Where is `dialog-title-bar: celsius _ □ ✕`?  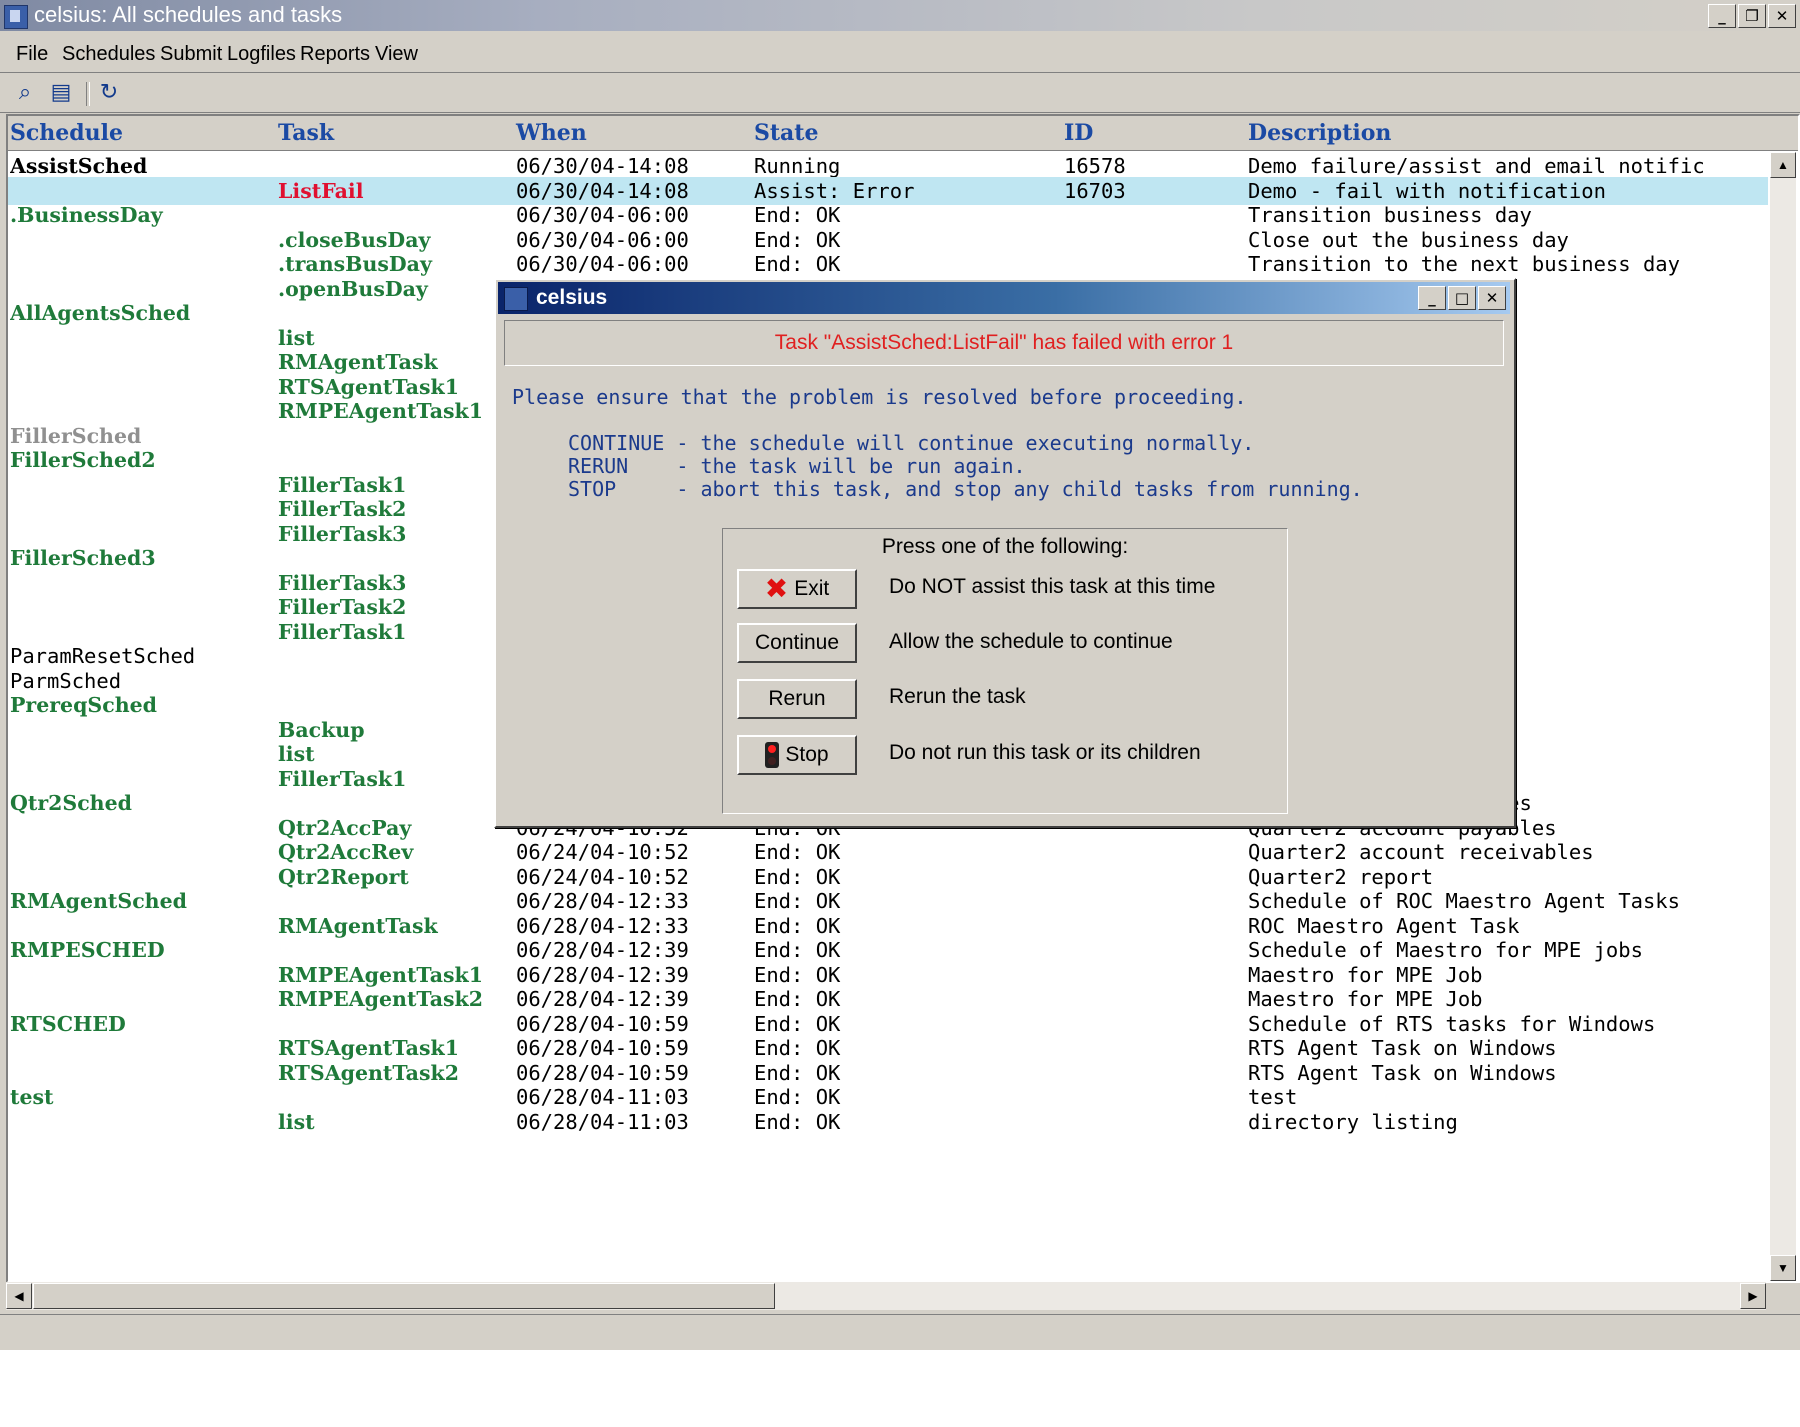
dialog-title-bar: celsius _ □ ✕ is located at coordinates (1004, 298).